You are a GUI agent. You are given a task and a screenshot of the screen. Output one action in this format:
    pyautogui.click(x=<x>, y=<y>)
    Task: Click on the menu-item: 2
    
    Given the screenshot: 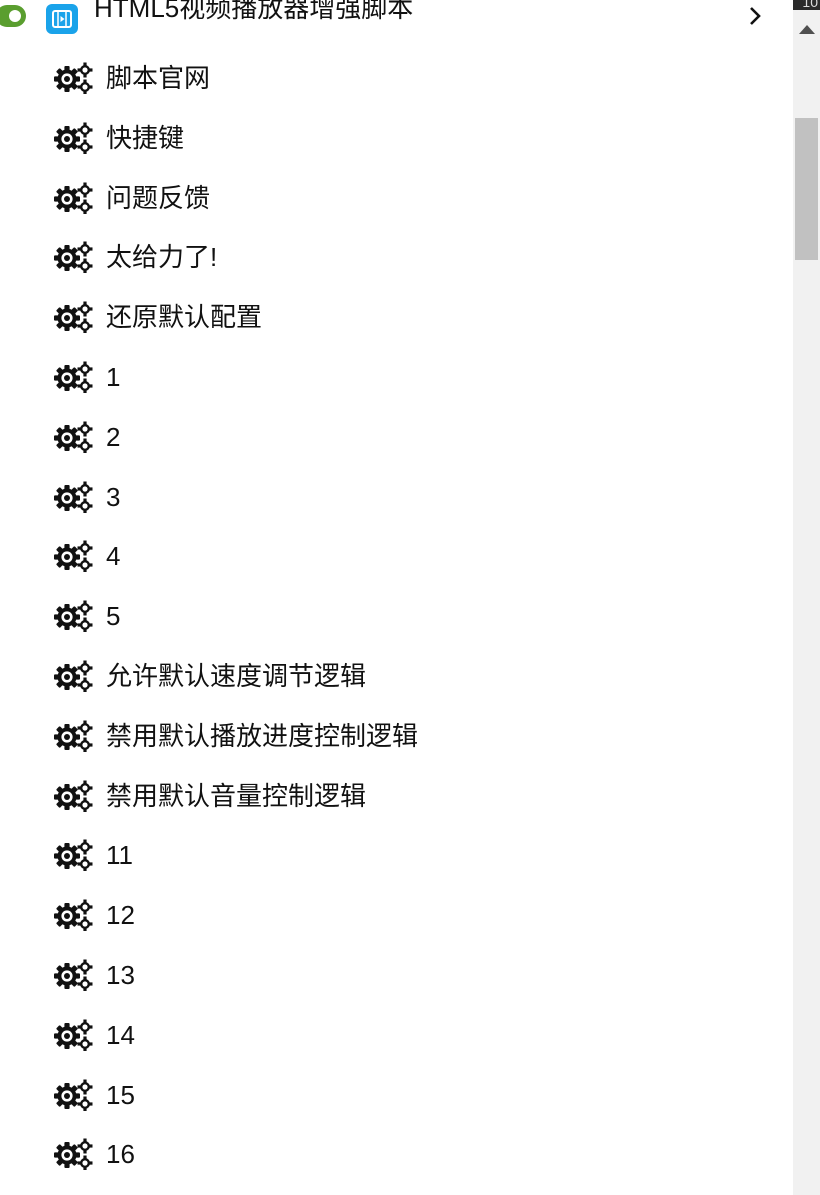 What is the action you would take?
    pyautogui.click(x=396, y=439)
    